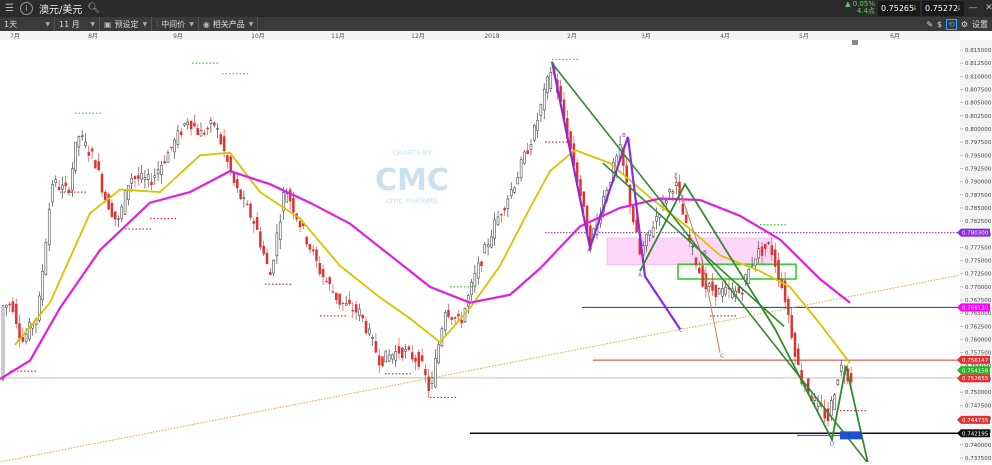 This screenshot has width=992, height=465. I want to click on preset-label: 预设定, so click(126, 24).